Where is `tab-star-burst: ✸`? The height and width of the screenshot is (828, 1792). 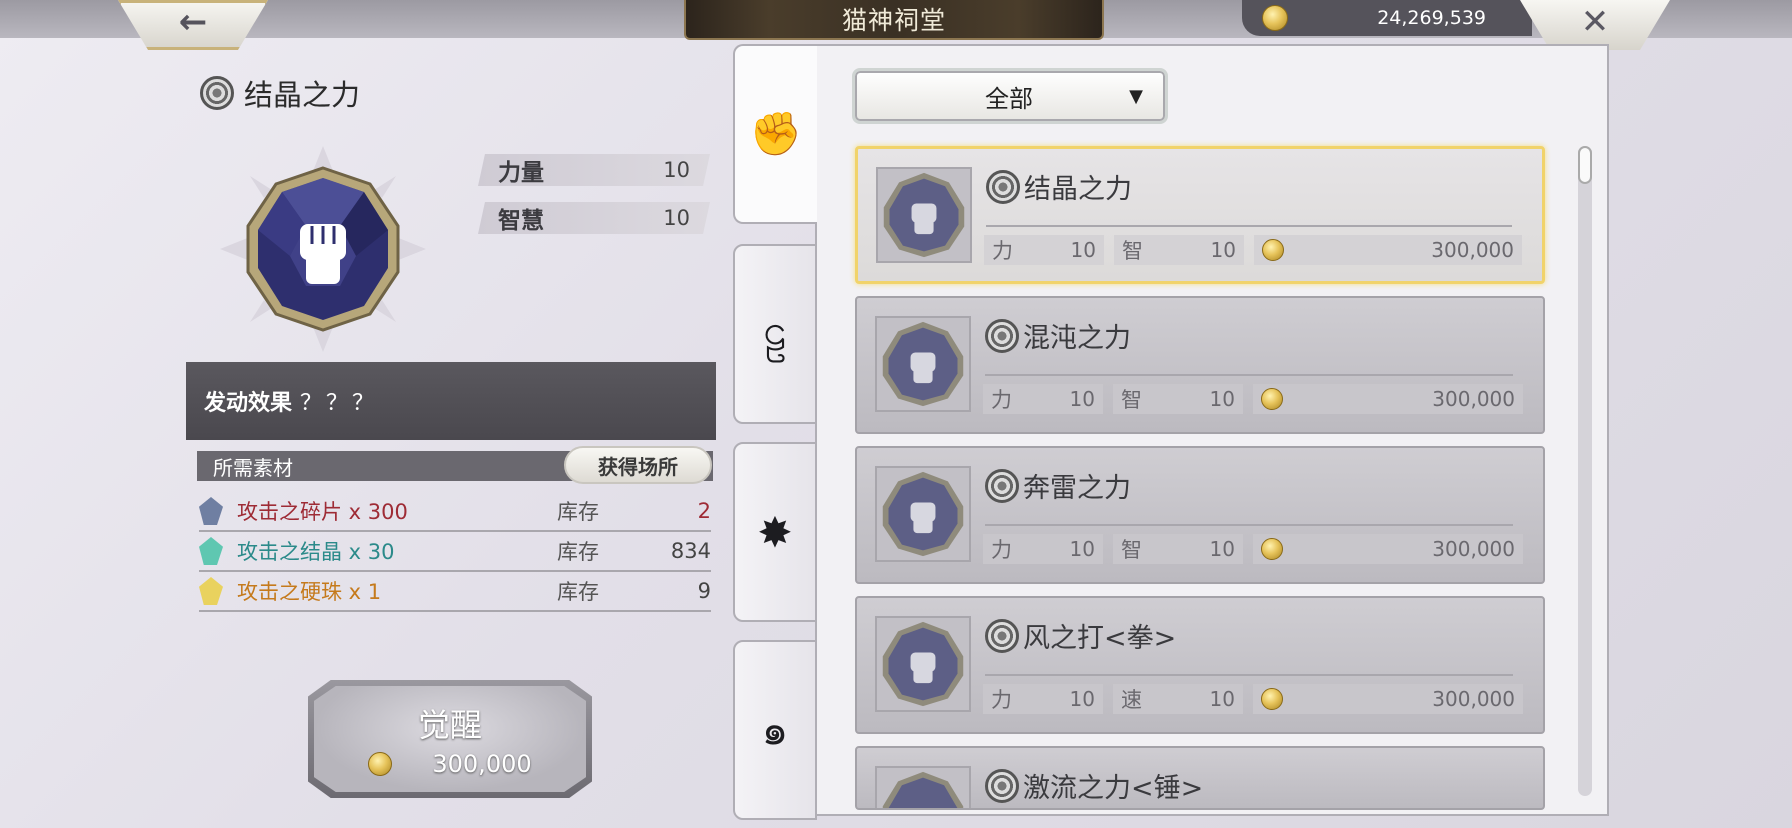
tab-star-burst: ✸ is located at coordinates (775, 532).